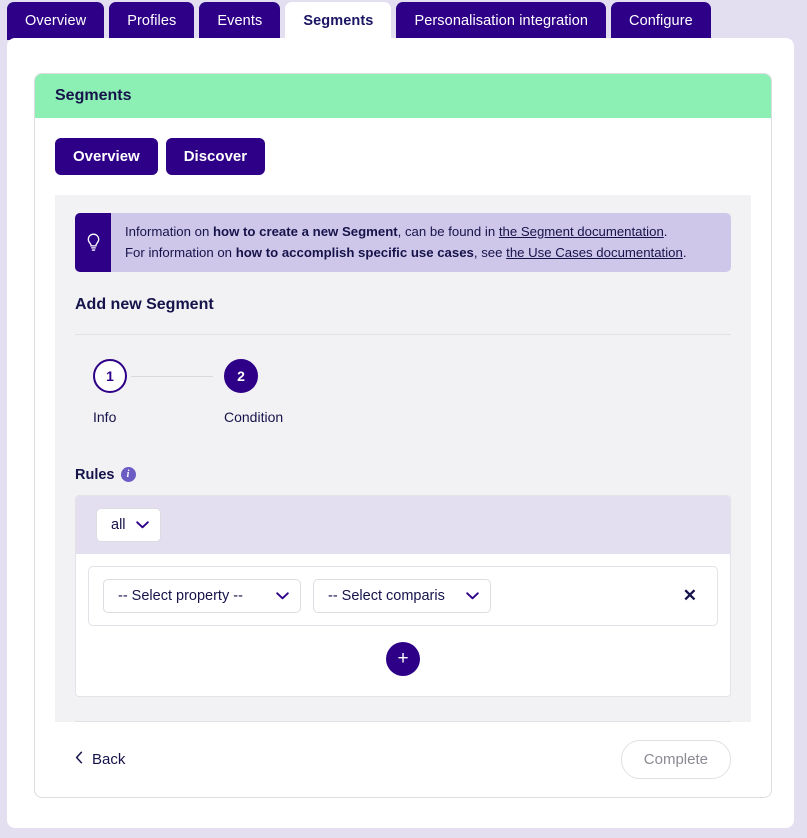  I want to click on banner-line1-bold: how to create a new Segment, so click(305, 231).